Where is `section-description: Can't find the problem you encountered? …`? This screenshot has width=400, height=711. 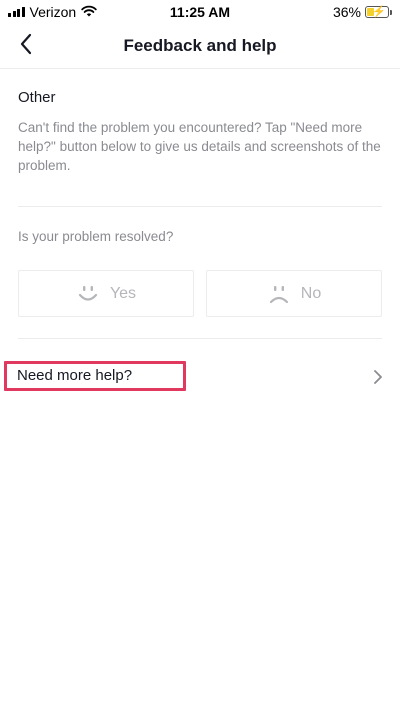 section-description: Can't find the problem you encountered? … is located at coordinates (199, 146).